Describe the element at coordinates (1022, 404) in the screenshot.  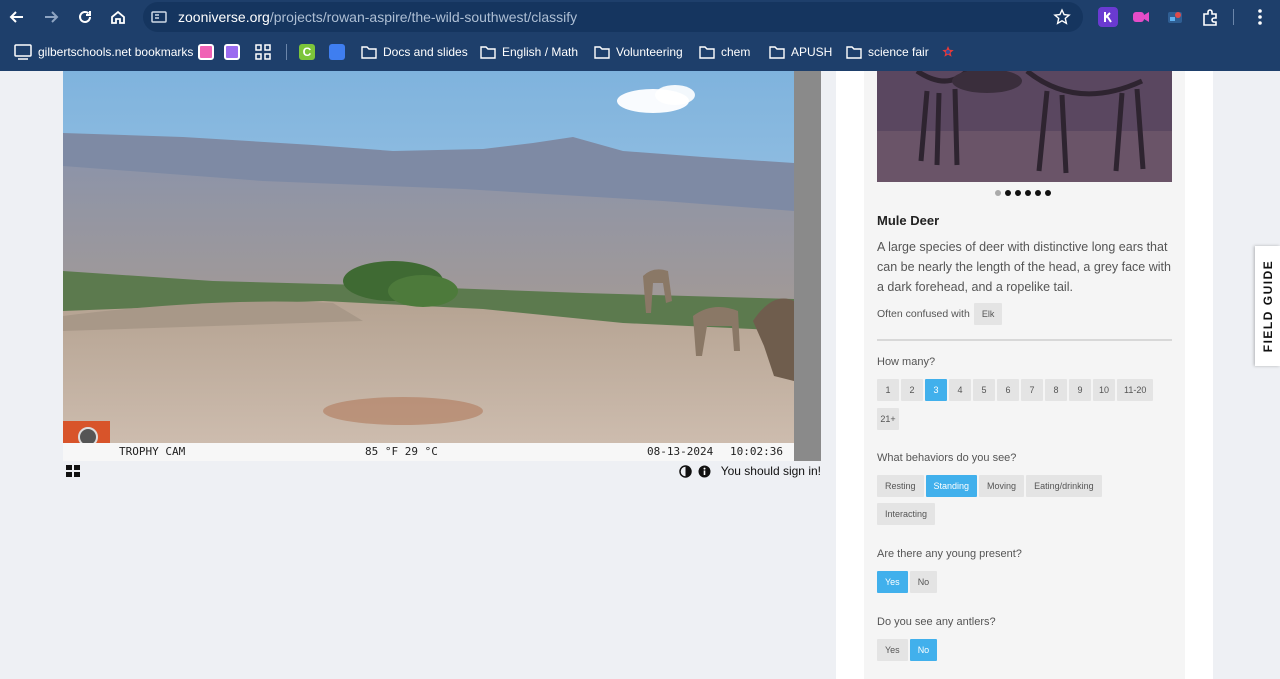
I see `how-many-options: 1 2 3 4 5 6 7 8 9 10 11-20 21+` at that location.